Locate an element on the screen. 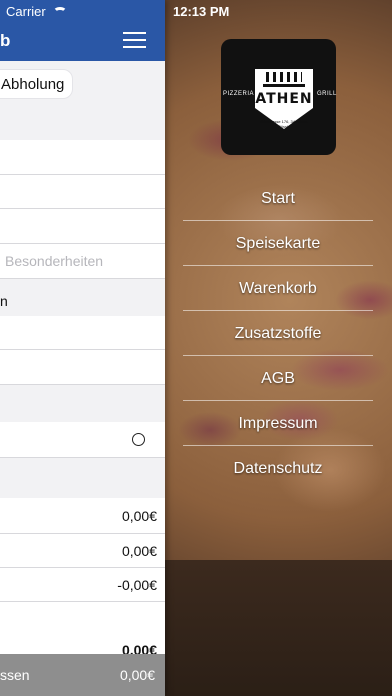 The width and height of the screenshot is (392, 696). total-row: 0,00€ is located at coordinates (82, 630).